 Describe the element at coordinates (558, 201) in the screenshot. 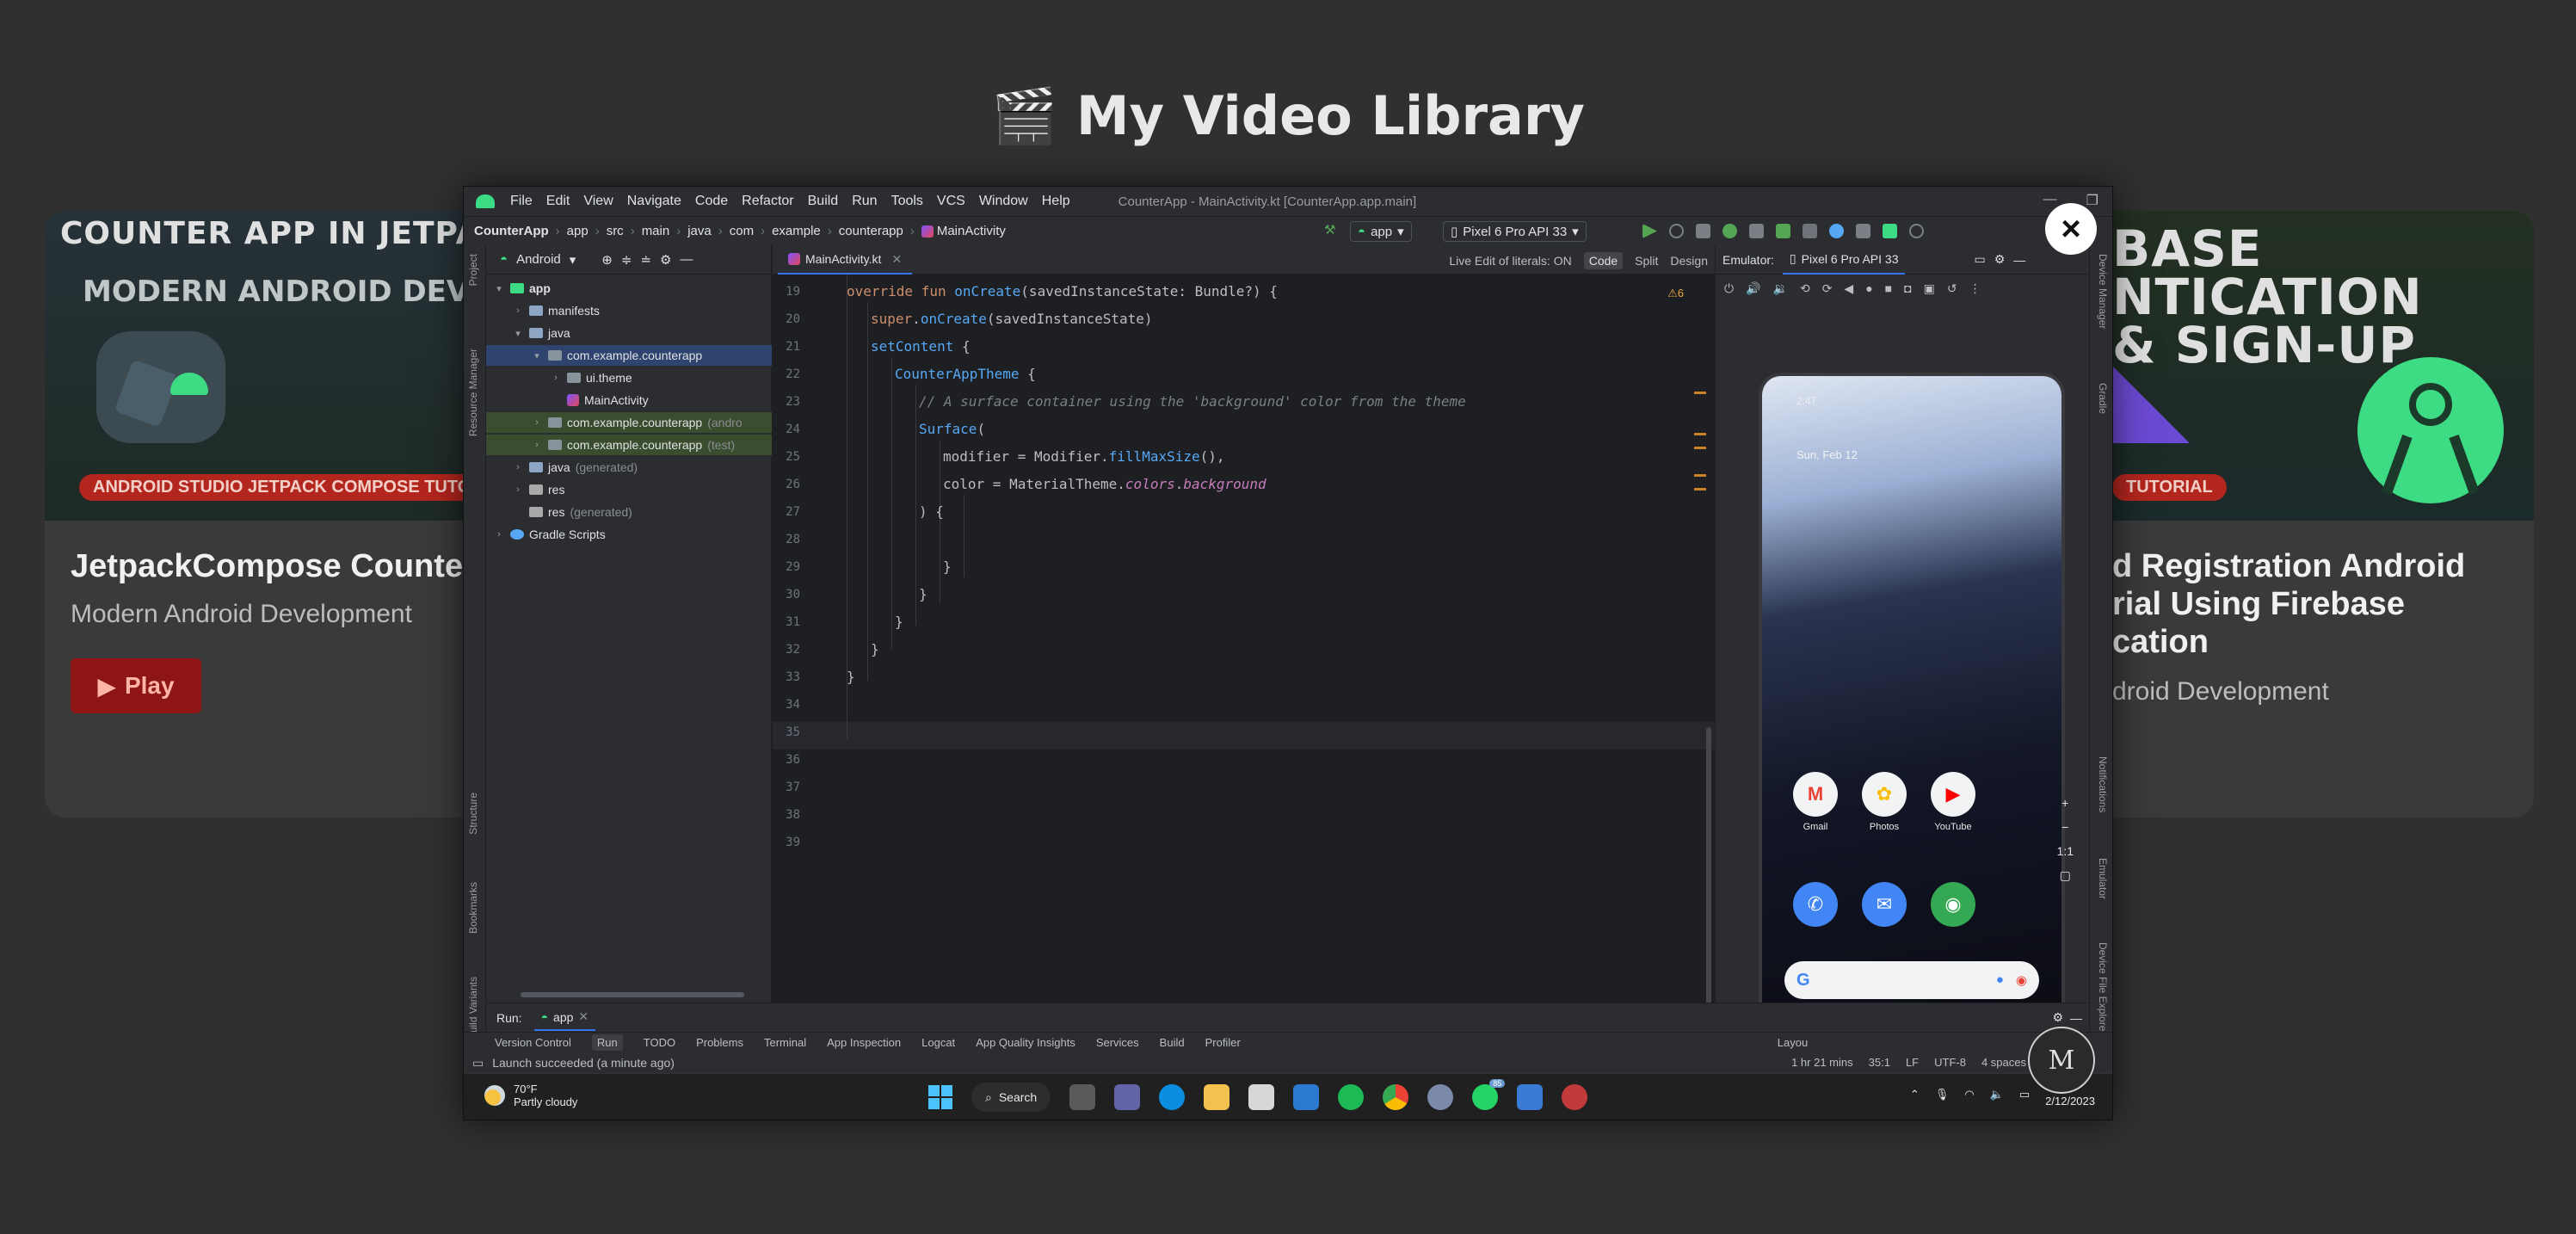

I see `menu-edit: Edit` at that location.